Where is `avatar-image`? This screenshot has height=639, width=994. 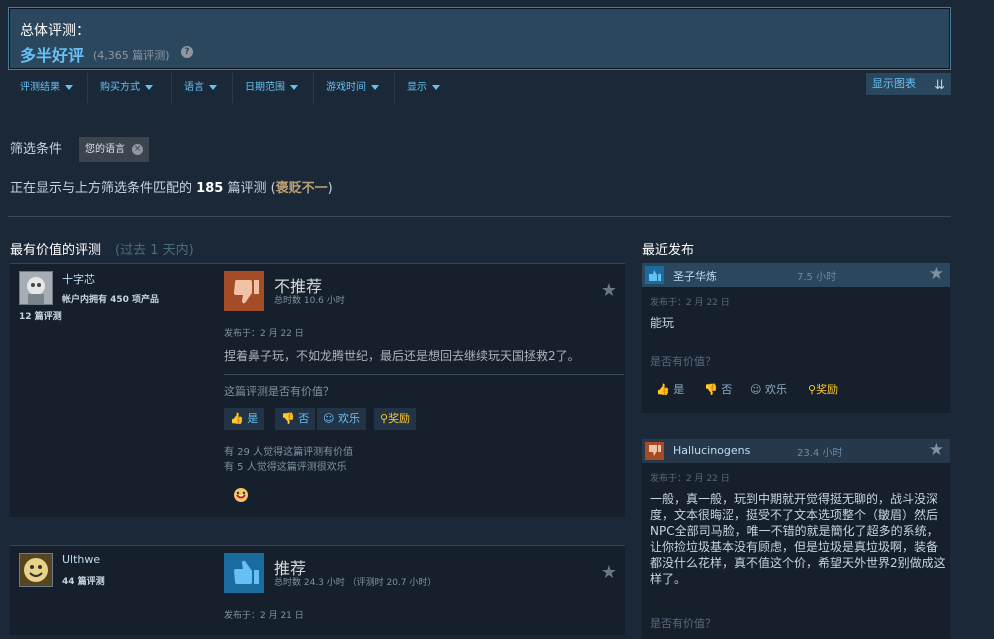 avatar-image is located at coordinates (36, 570).